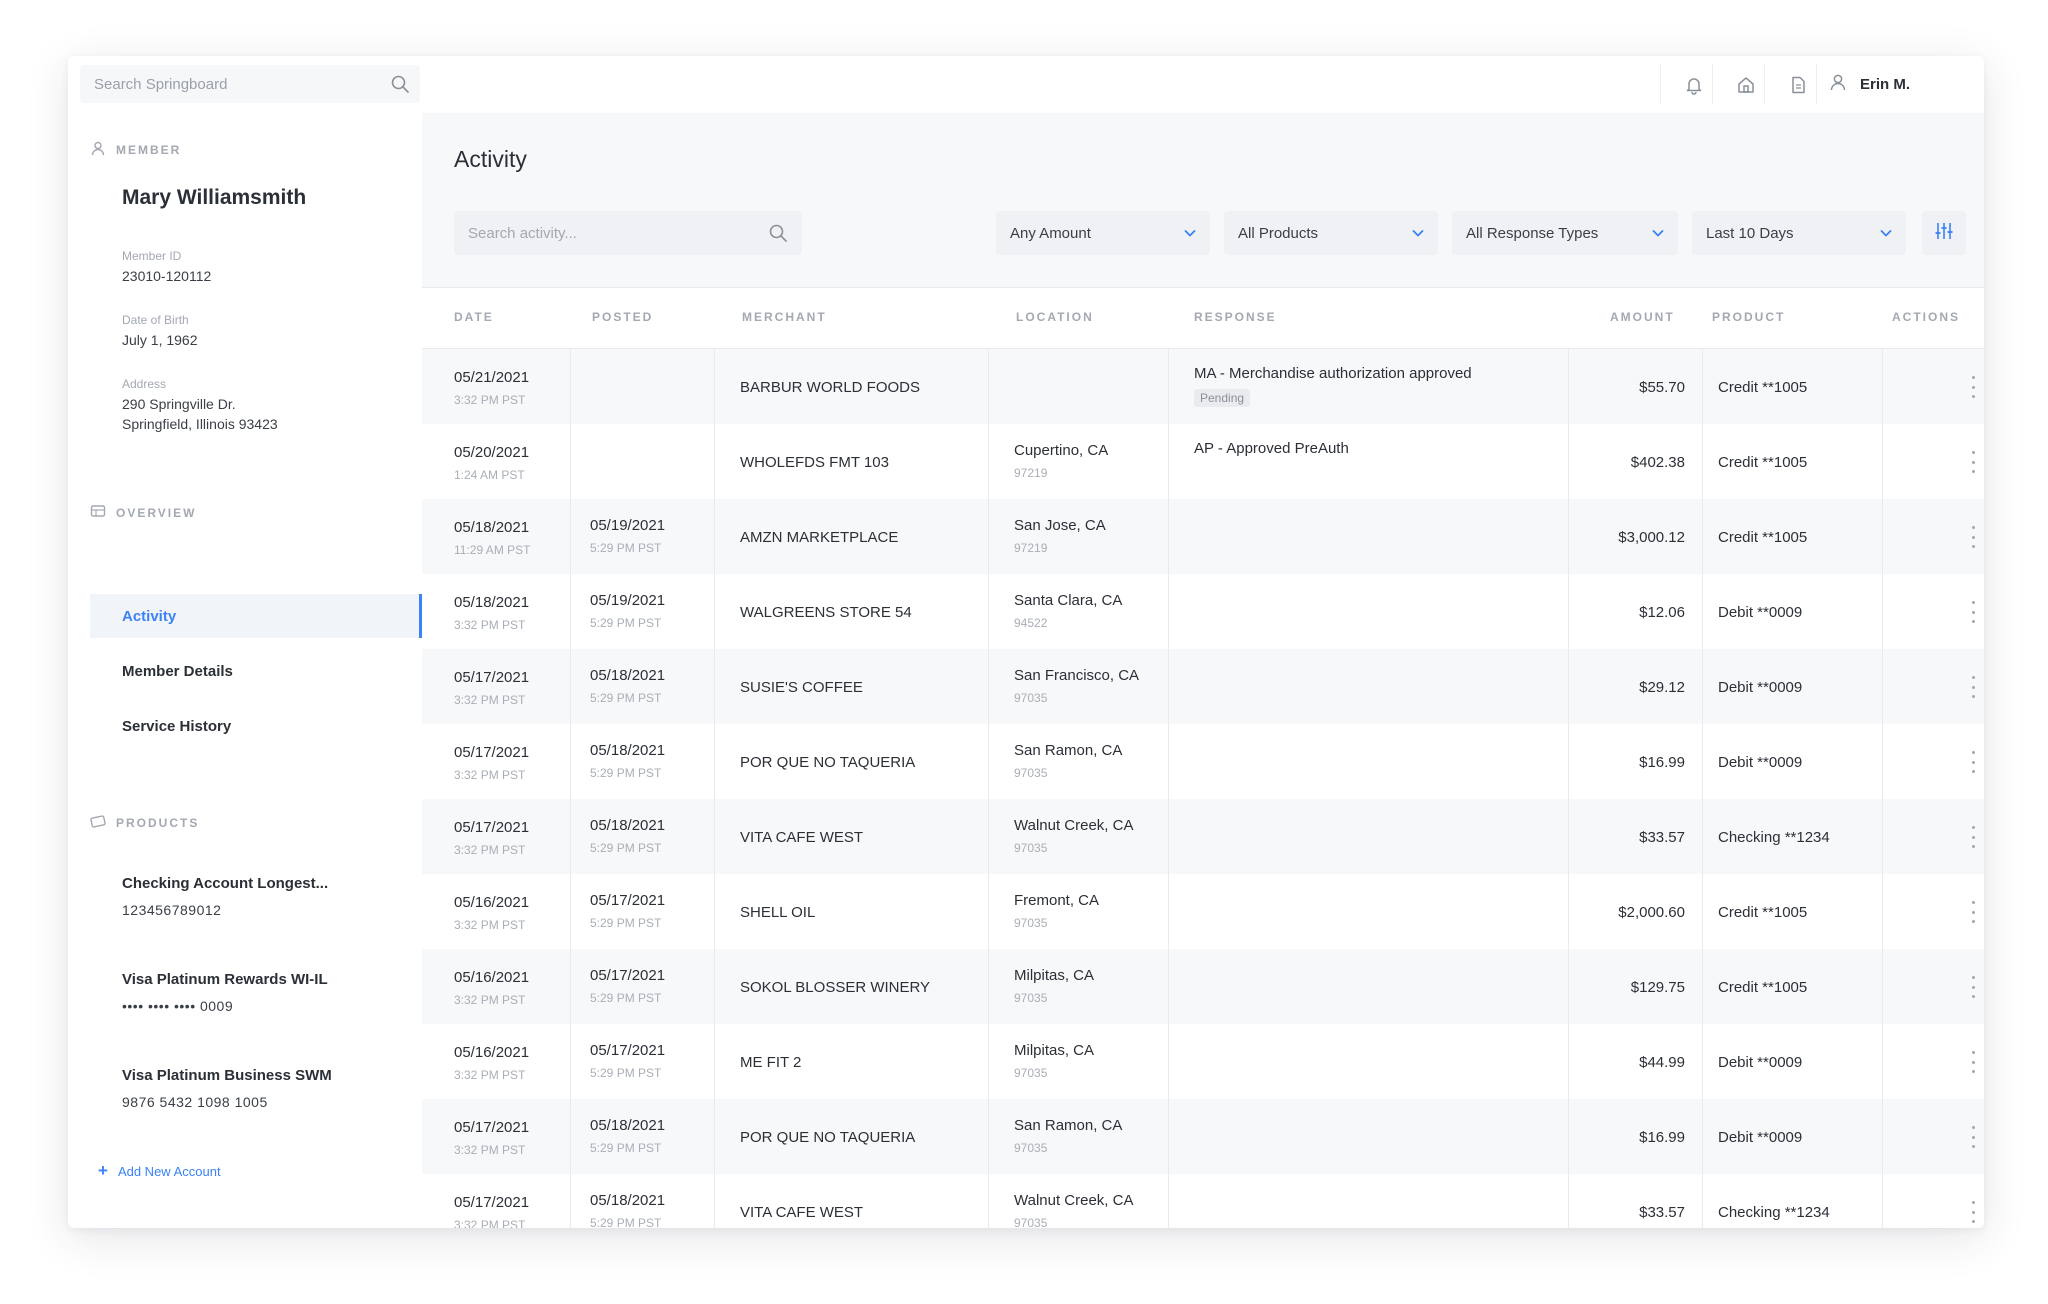  I want to click on status-badge: Pending, so click(1222, 398).